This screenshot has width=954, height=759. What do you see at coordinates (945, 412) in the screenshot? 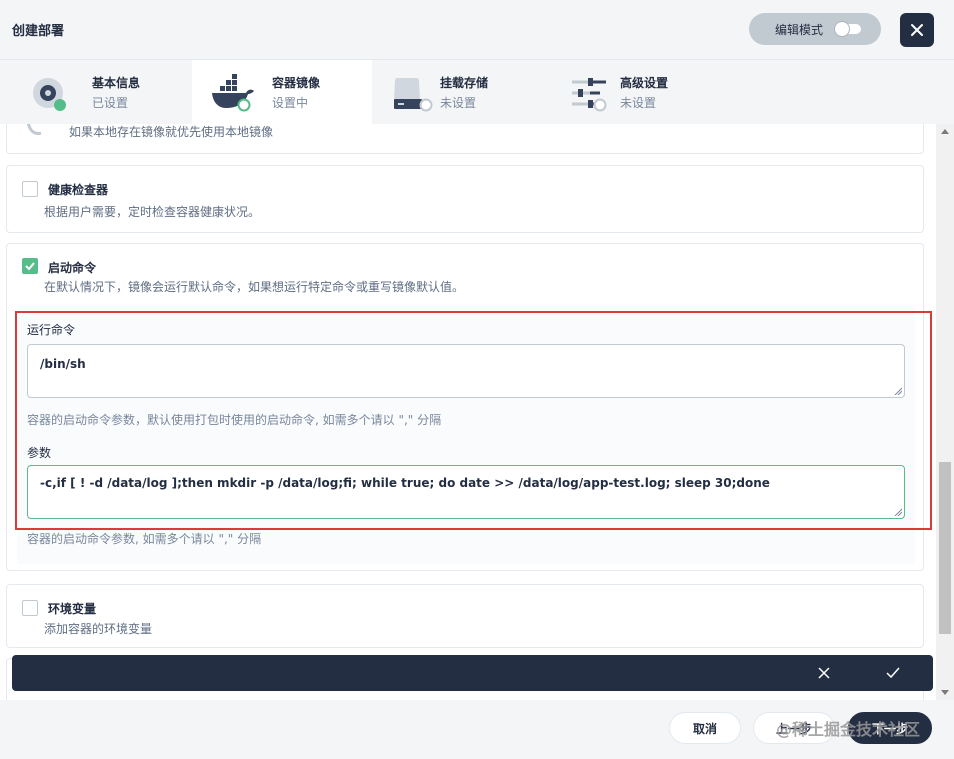
I see `scrollbar` at bounding box center [945, 412].